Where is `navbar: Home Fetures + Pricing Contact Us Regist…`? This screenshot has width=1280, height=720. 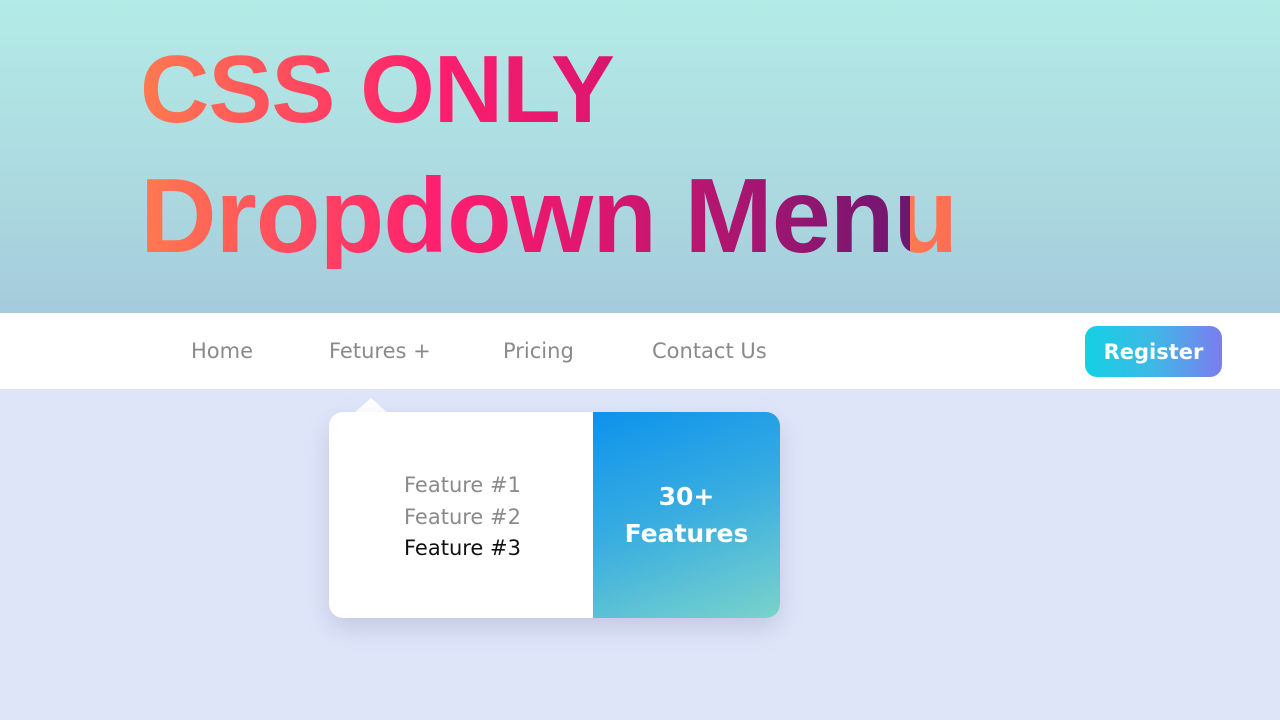
navbar: Home Fetures + Pricing Contact Us Regist… is located at coordinates (640, 351).